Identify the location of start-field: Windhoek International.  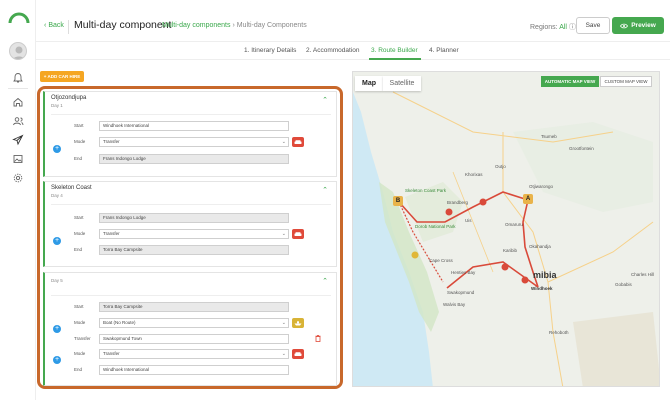
(194, 126).